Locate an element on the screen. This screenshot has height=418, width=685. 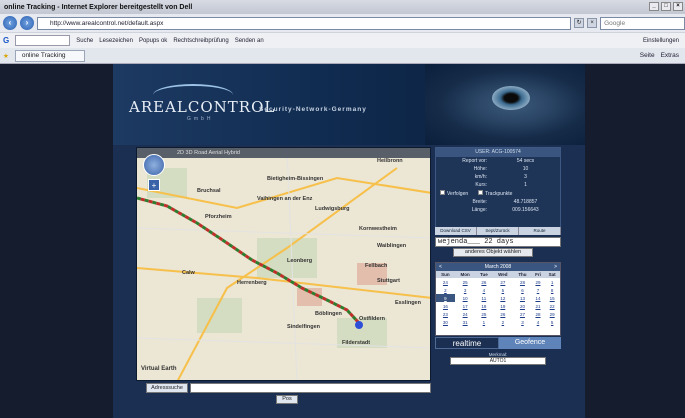
calendar-day: 15 is located at coordinates (552, 298).